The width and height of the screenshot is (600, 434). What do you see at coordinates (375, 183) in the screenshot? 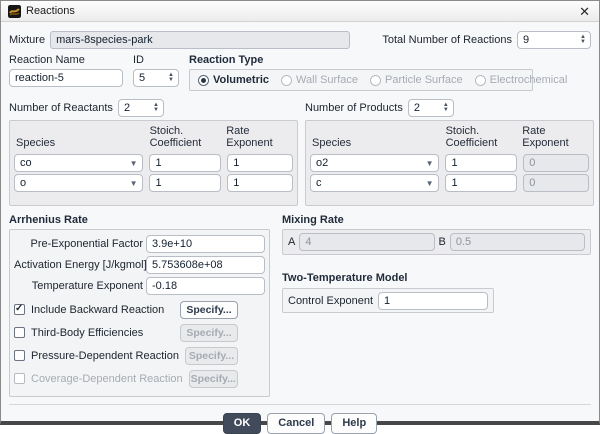
I see `product-species-dropdown: c ▼` at bounding box center [375, 183].